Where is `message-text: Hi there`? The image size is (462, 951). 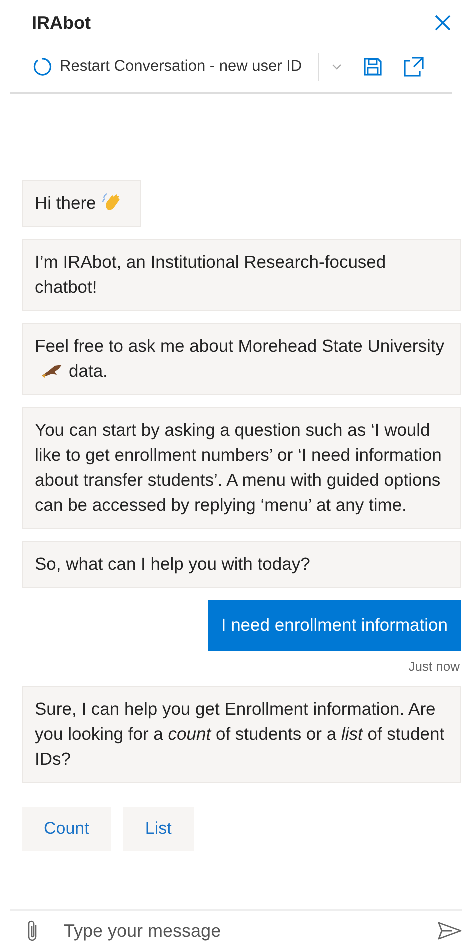 message-text: Hi there is located at coordinates (65, 203).